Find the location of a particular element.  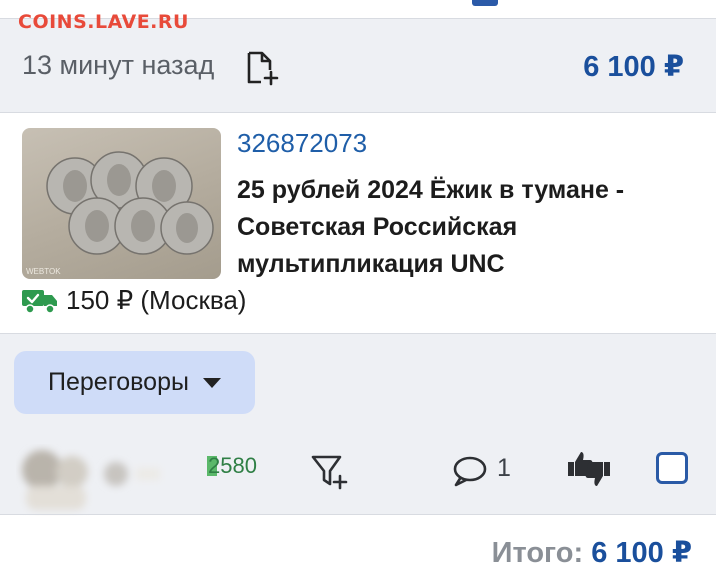

total-label: Итого: is located at coordinates (537, 553).